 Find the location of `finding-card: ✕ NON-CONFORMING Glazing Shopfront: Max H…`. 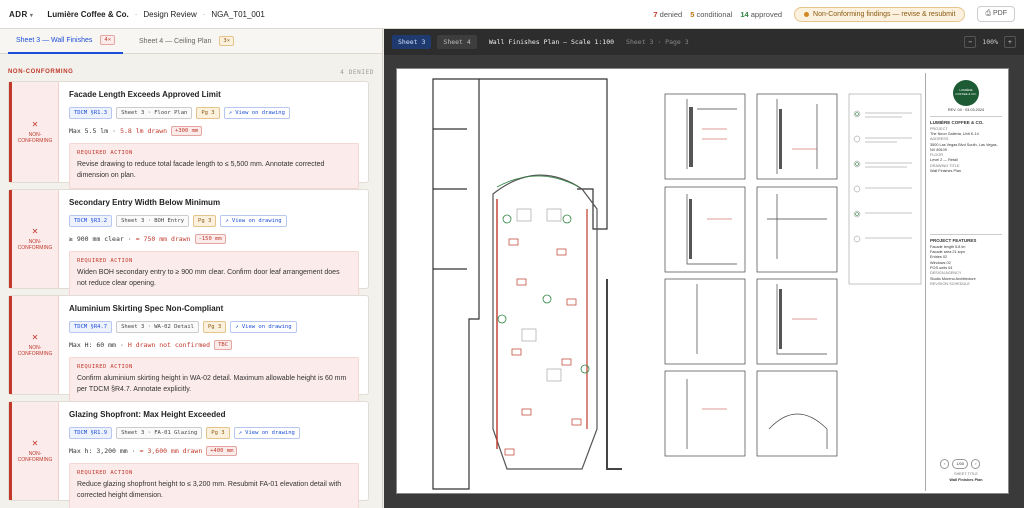

finding-card: ✕ NON-CONFORMING Glazing Shopfront: Max H… is located at coordinates (188, 454).